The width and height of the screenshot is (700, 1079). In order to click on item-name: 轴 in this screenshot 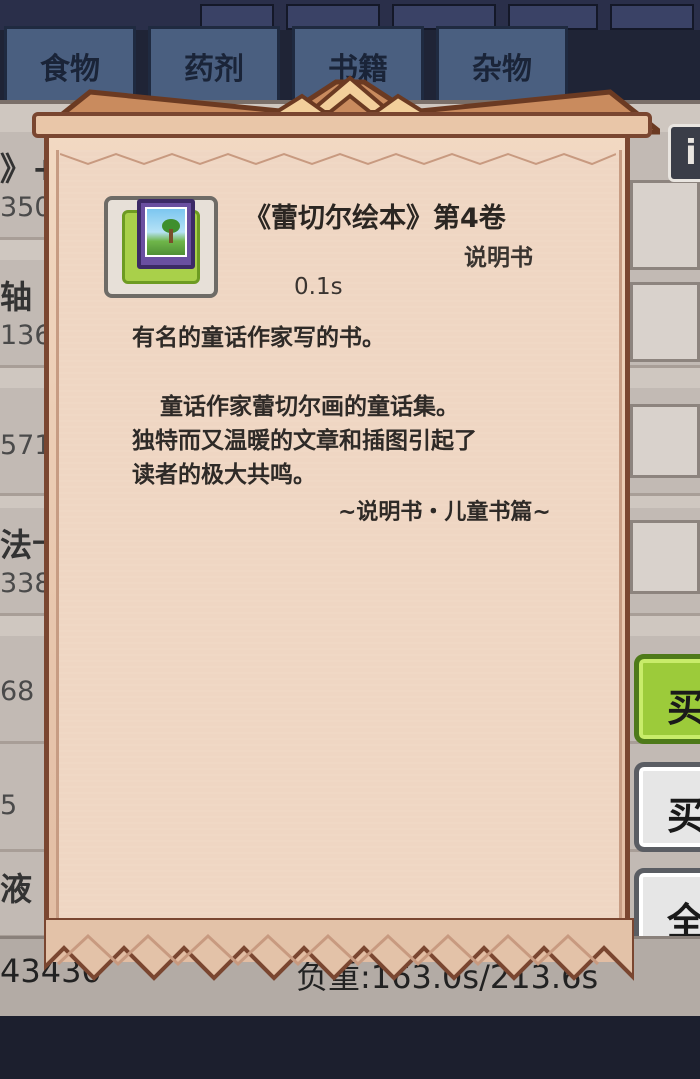, I will do `click(16, 297)`.